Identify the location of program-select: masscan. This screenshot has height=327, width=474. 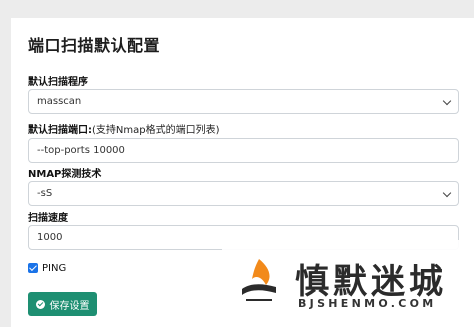
(243, 101).